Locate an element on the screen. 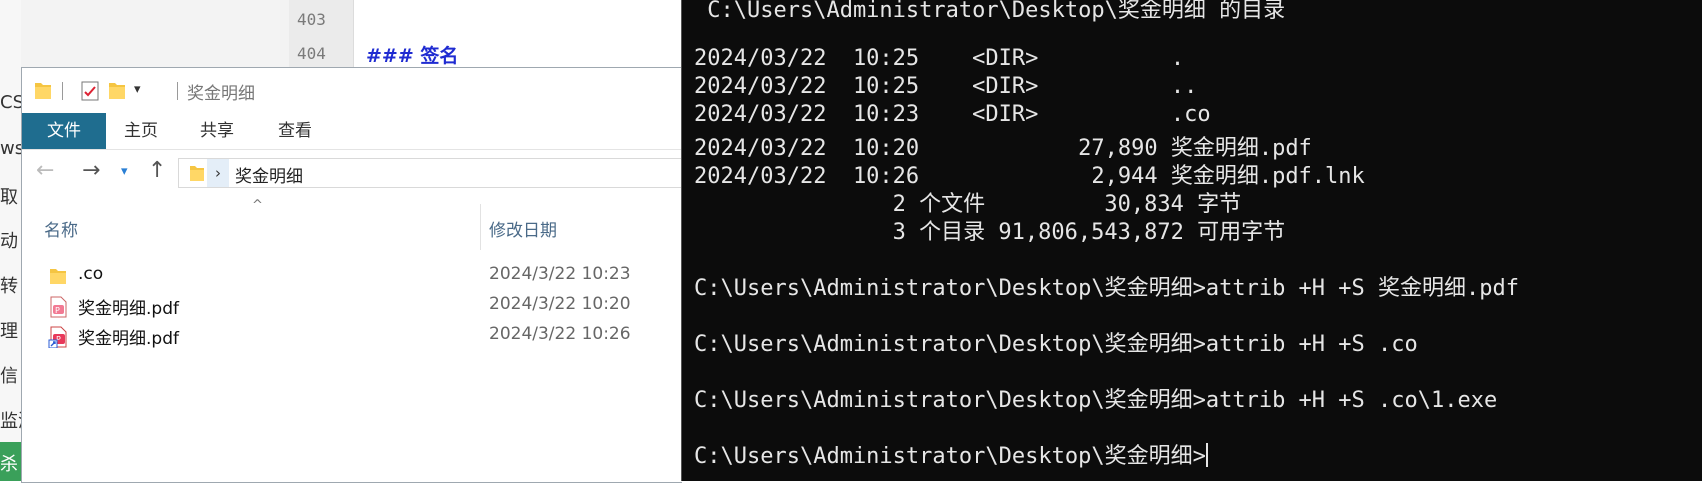  tab-home: 主页 is located at coordinates (141, 131).